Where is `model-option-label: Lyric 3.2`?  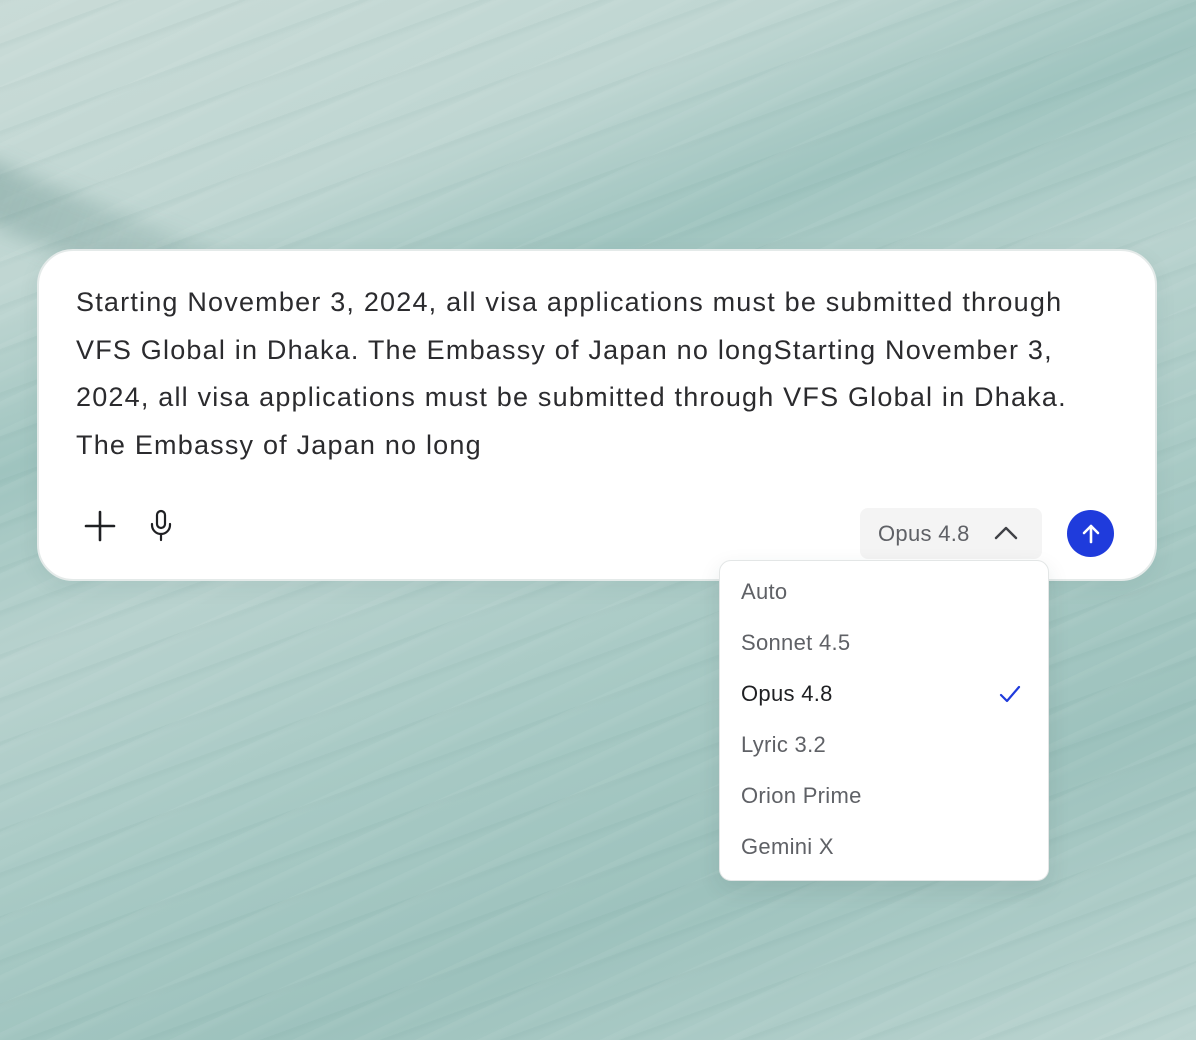
model-option-label: Lyric 3.2 is located at coordinates (784, 744).